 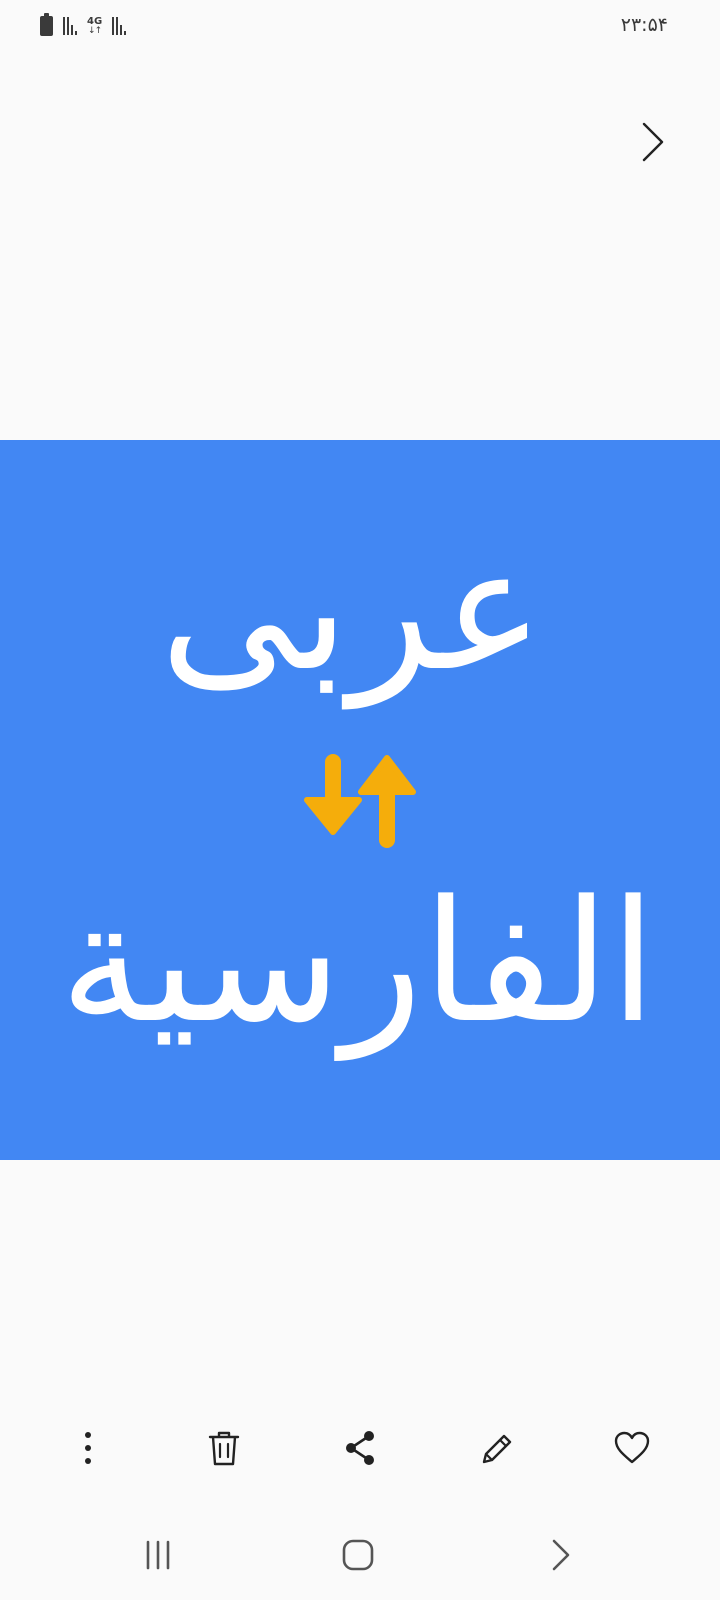 What do you see at coordinates (352, 610) in the screenshot?
I see `image-text-arabic: عربی` at bounding box center [352, 610].